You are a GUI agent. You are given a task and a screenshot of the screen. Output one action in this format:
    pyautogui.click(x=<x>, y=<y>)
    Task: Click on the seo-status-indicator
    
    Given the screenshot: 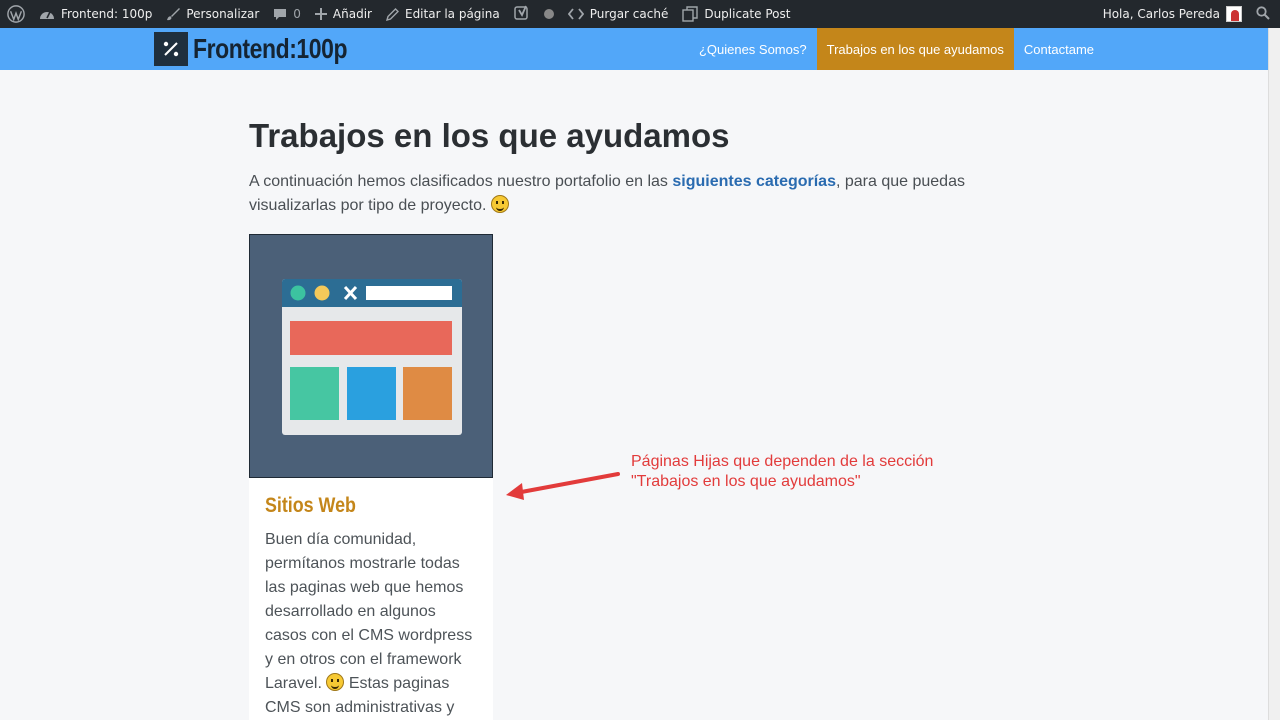 What is the action you would take?
    pyautogui.click(x=549, y=14)
    